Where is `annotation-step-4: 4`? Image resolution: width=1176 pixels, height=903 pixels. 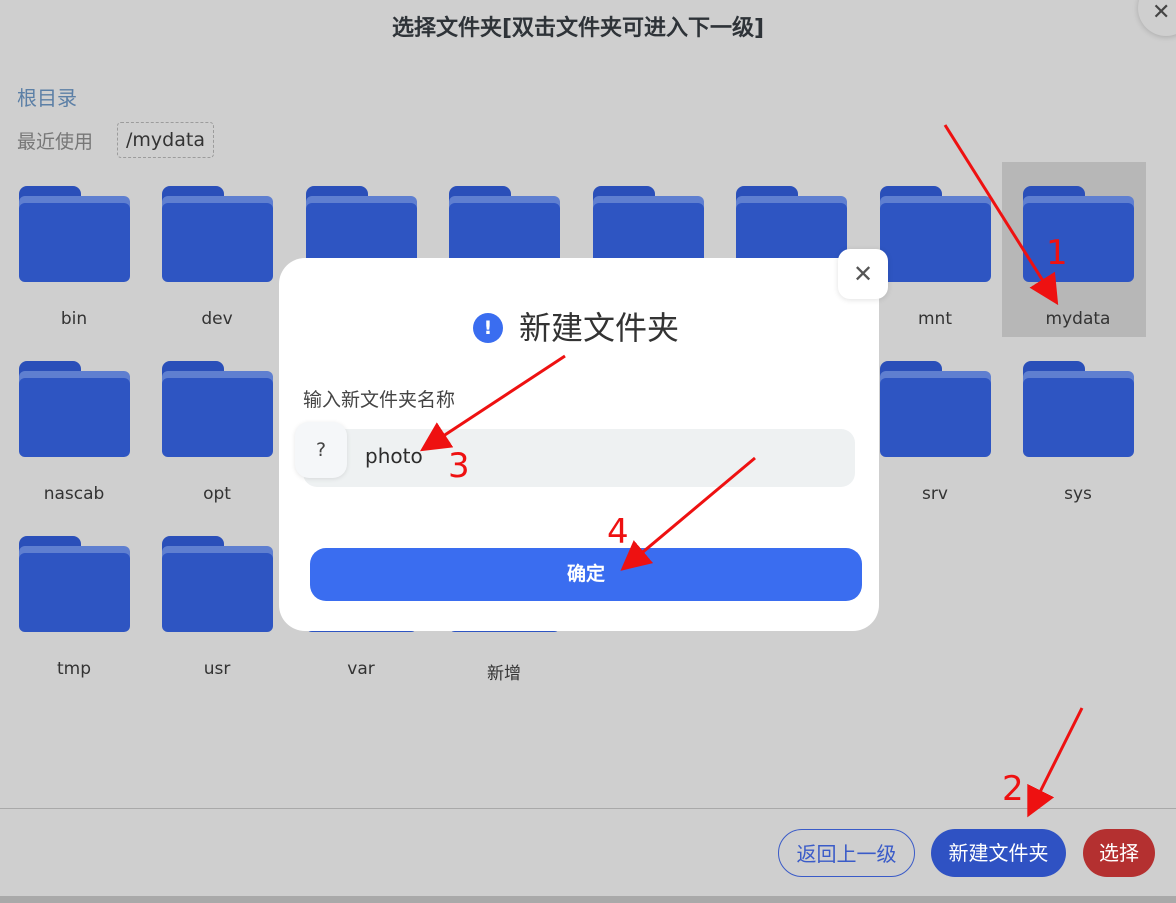 annotation-step-4: 4 is located at coordinates (618, 532).